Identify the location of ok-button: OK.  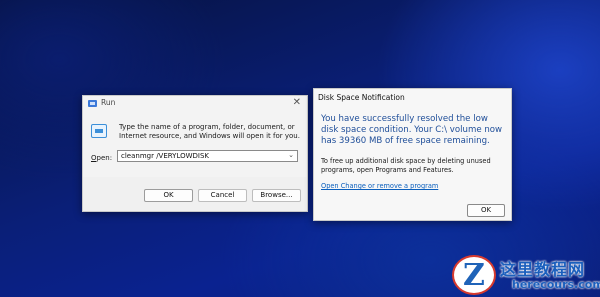
(168, 195).